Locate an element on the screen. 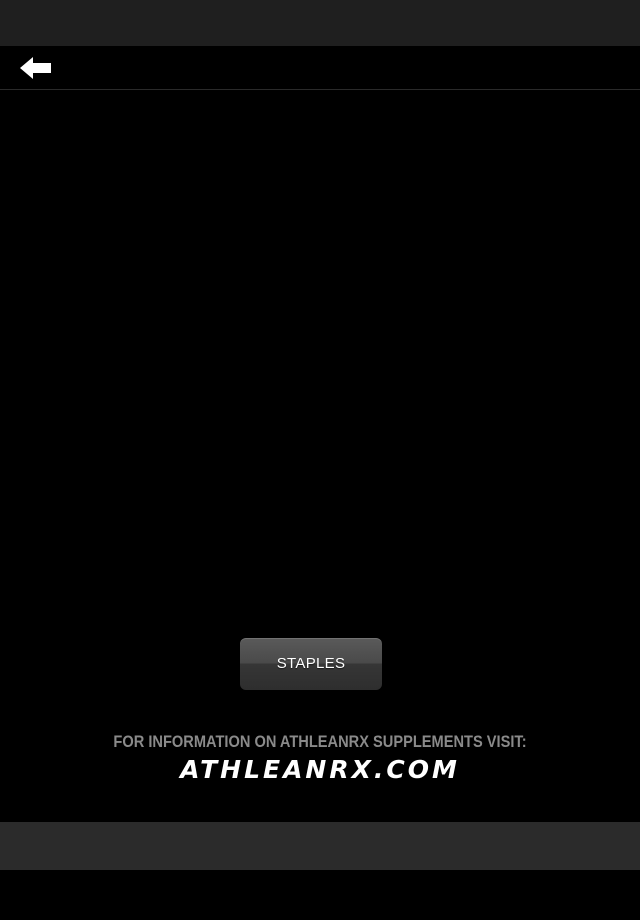 Image resolution: width=640 pixels, height=920 pixels. status-bar is located at coordinates (320, 23).